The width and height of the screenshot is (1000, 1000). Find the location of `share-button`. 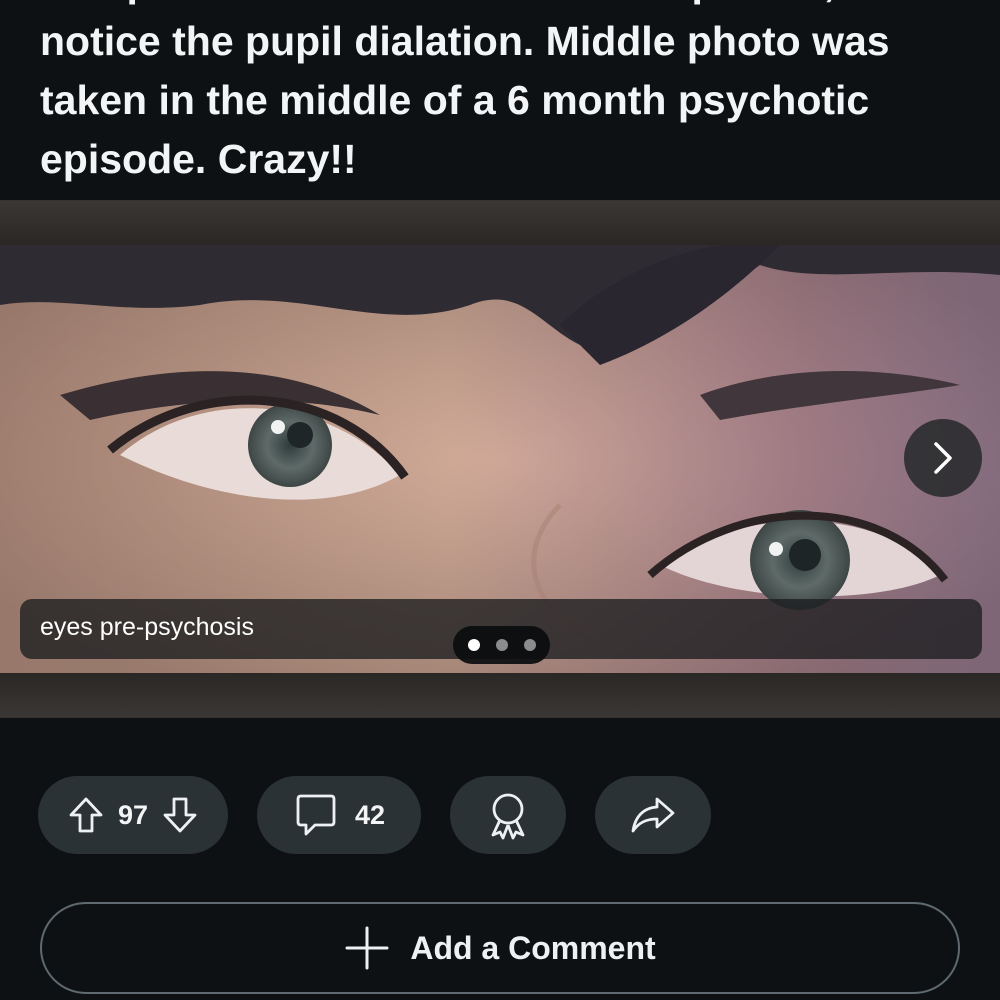

share-button is located at coordinates (653, 815).